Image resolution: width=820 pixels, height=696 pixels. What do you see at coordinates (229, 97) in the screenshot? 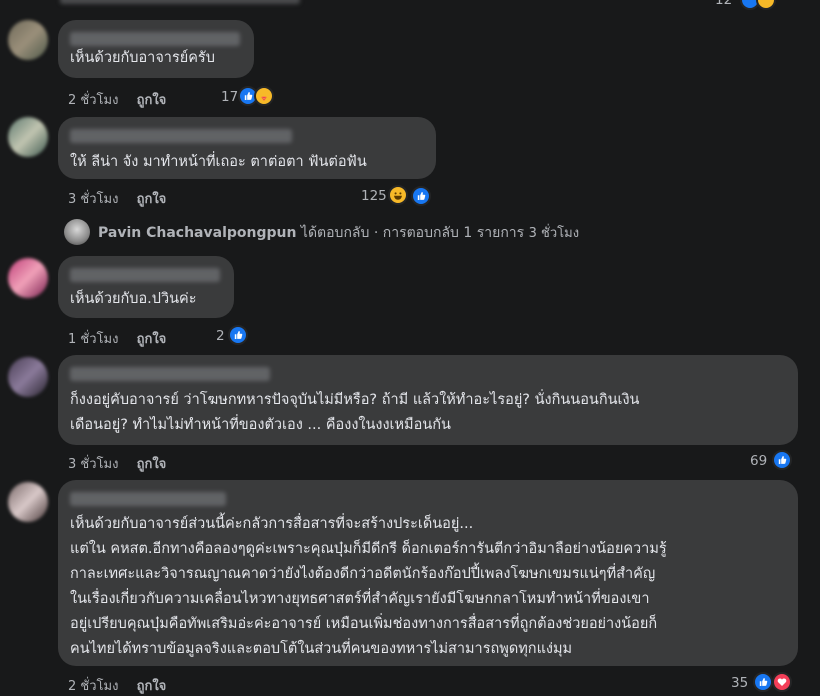
I see `reaction-count: 17` at bounding box center [229, 97].